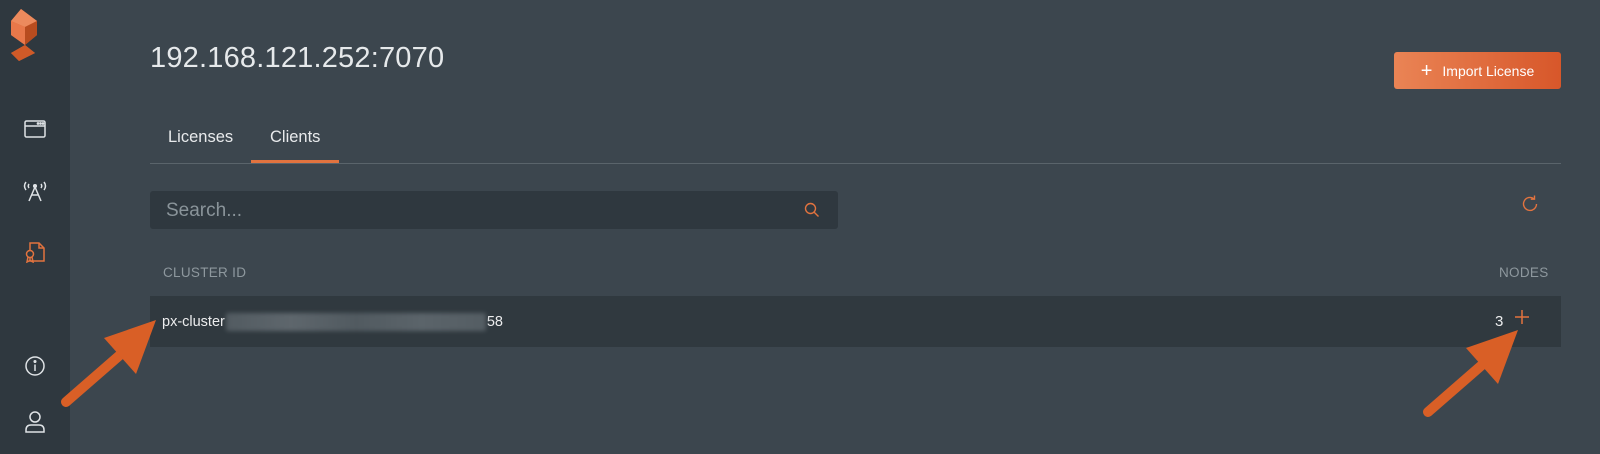  I want to click on redacted-cluster-id, so click(355, 322).